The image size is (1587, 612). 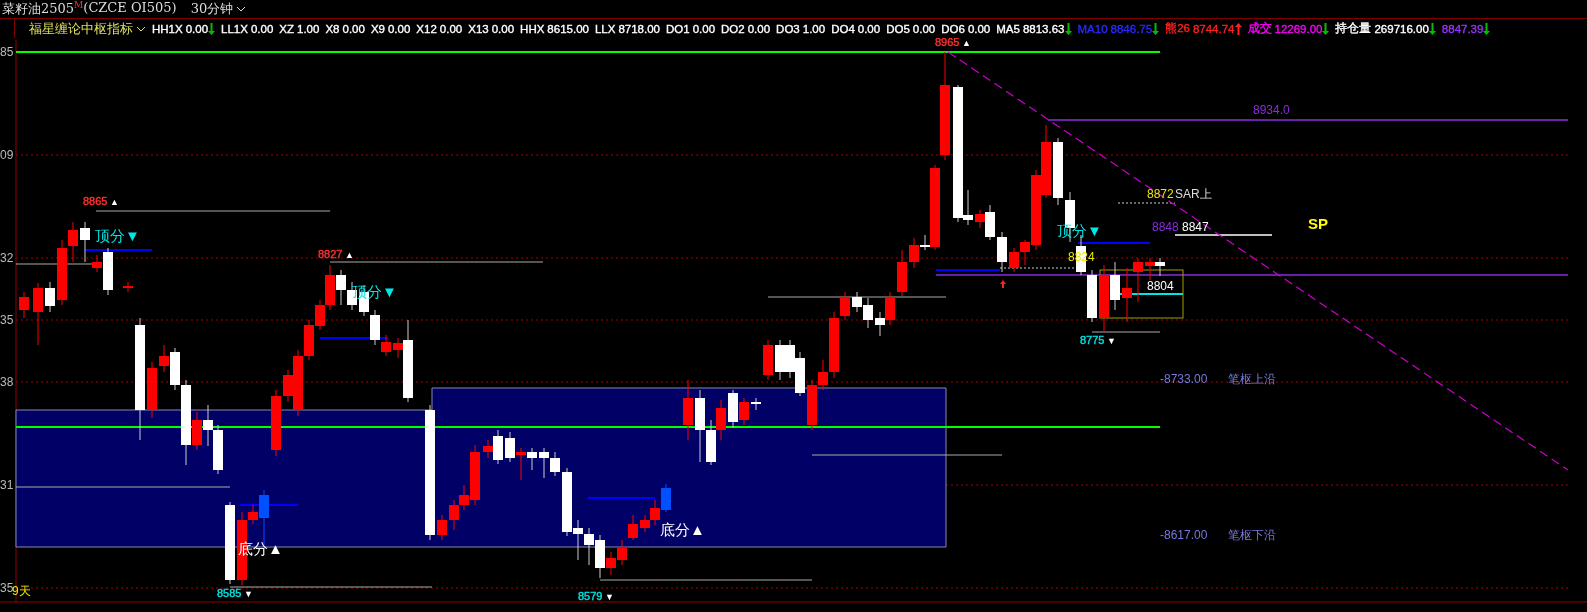 What do you see at coordinates (1043, 28) in the screenshot?
I see `indicator-value: 8813.63` at bounding box center [1043, 28].